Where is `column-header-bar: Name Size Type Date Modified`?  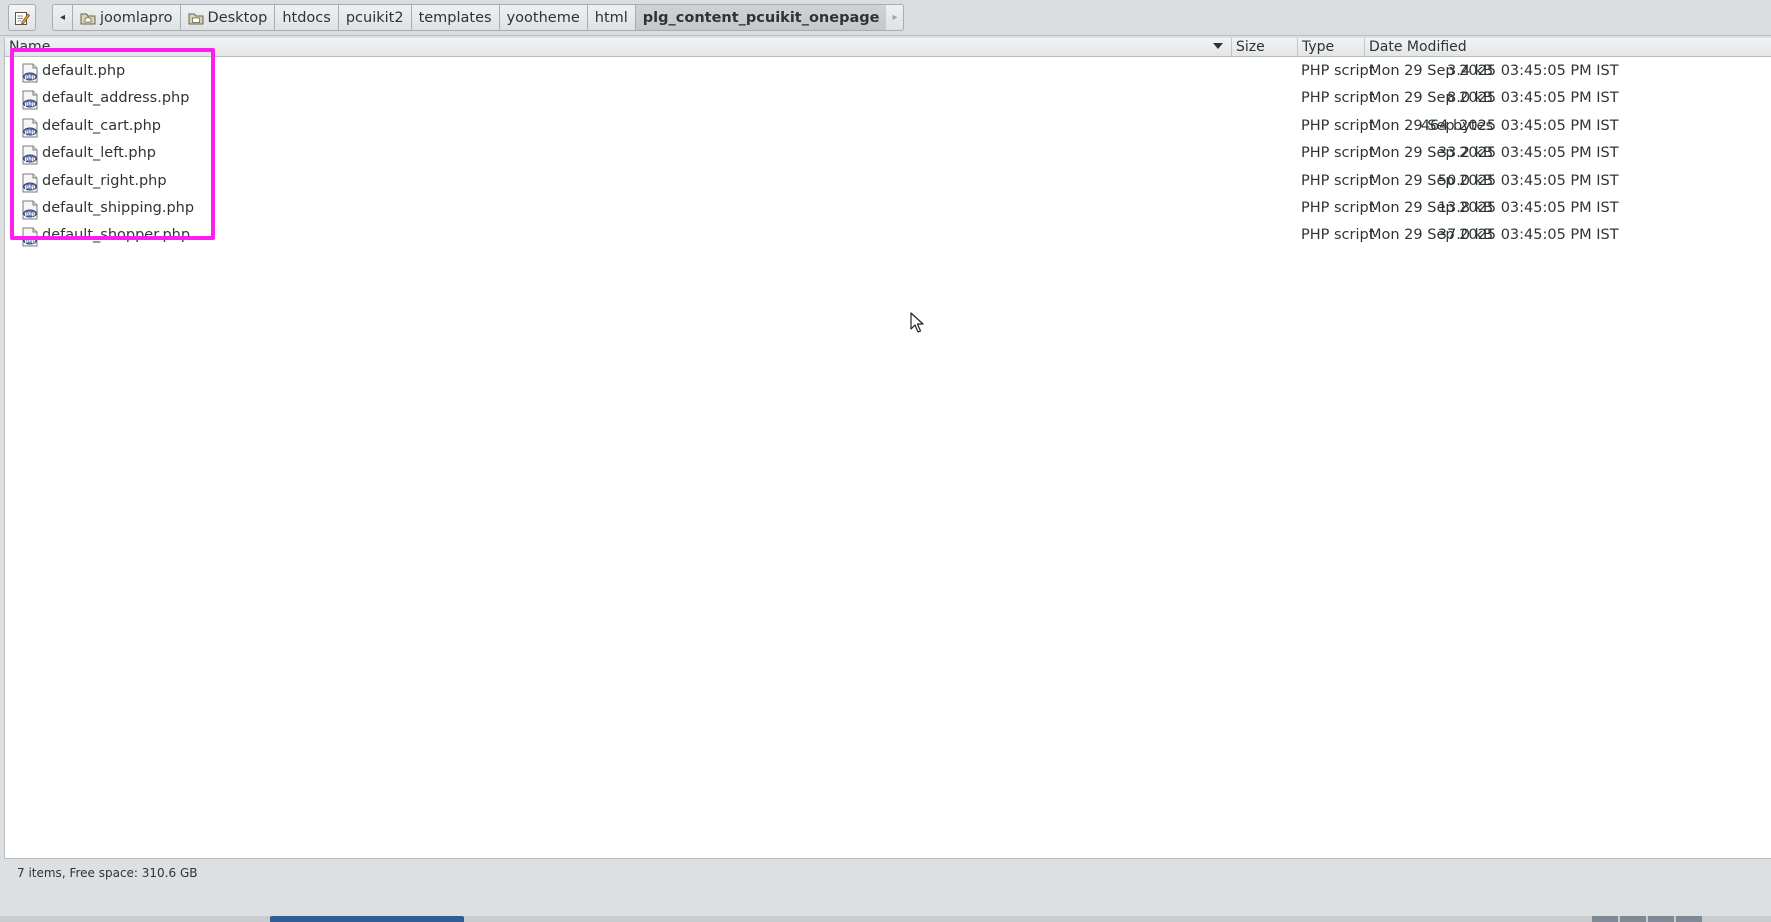 column-header-bar: Name Size Type Date Modified is located at coordinates (888, 47).